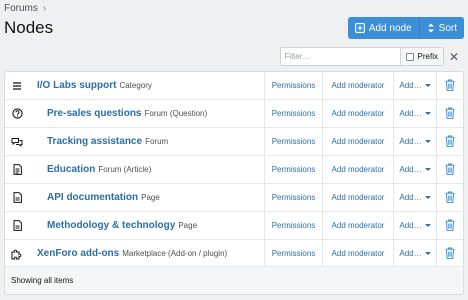 This screenshot has width=468, height=300. What do you see at coordinates (146, 113) in the screenshot?
I see `node-title-cell: Pre-sales questions Forum (Question)` at bounding box center [146, 113].